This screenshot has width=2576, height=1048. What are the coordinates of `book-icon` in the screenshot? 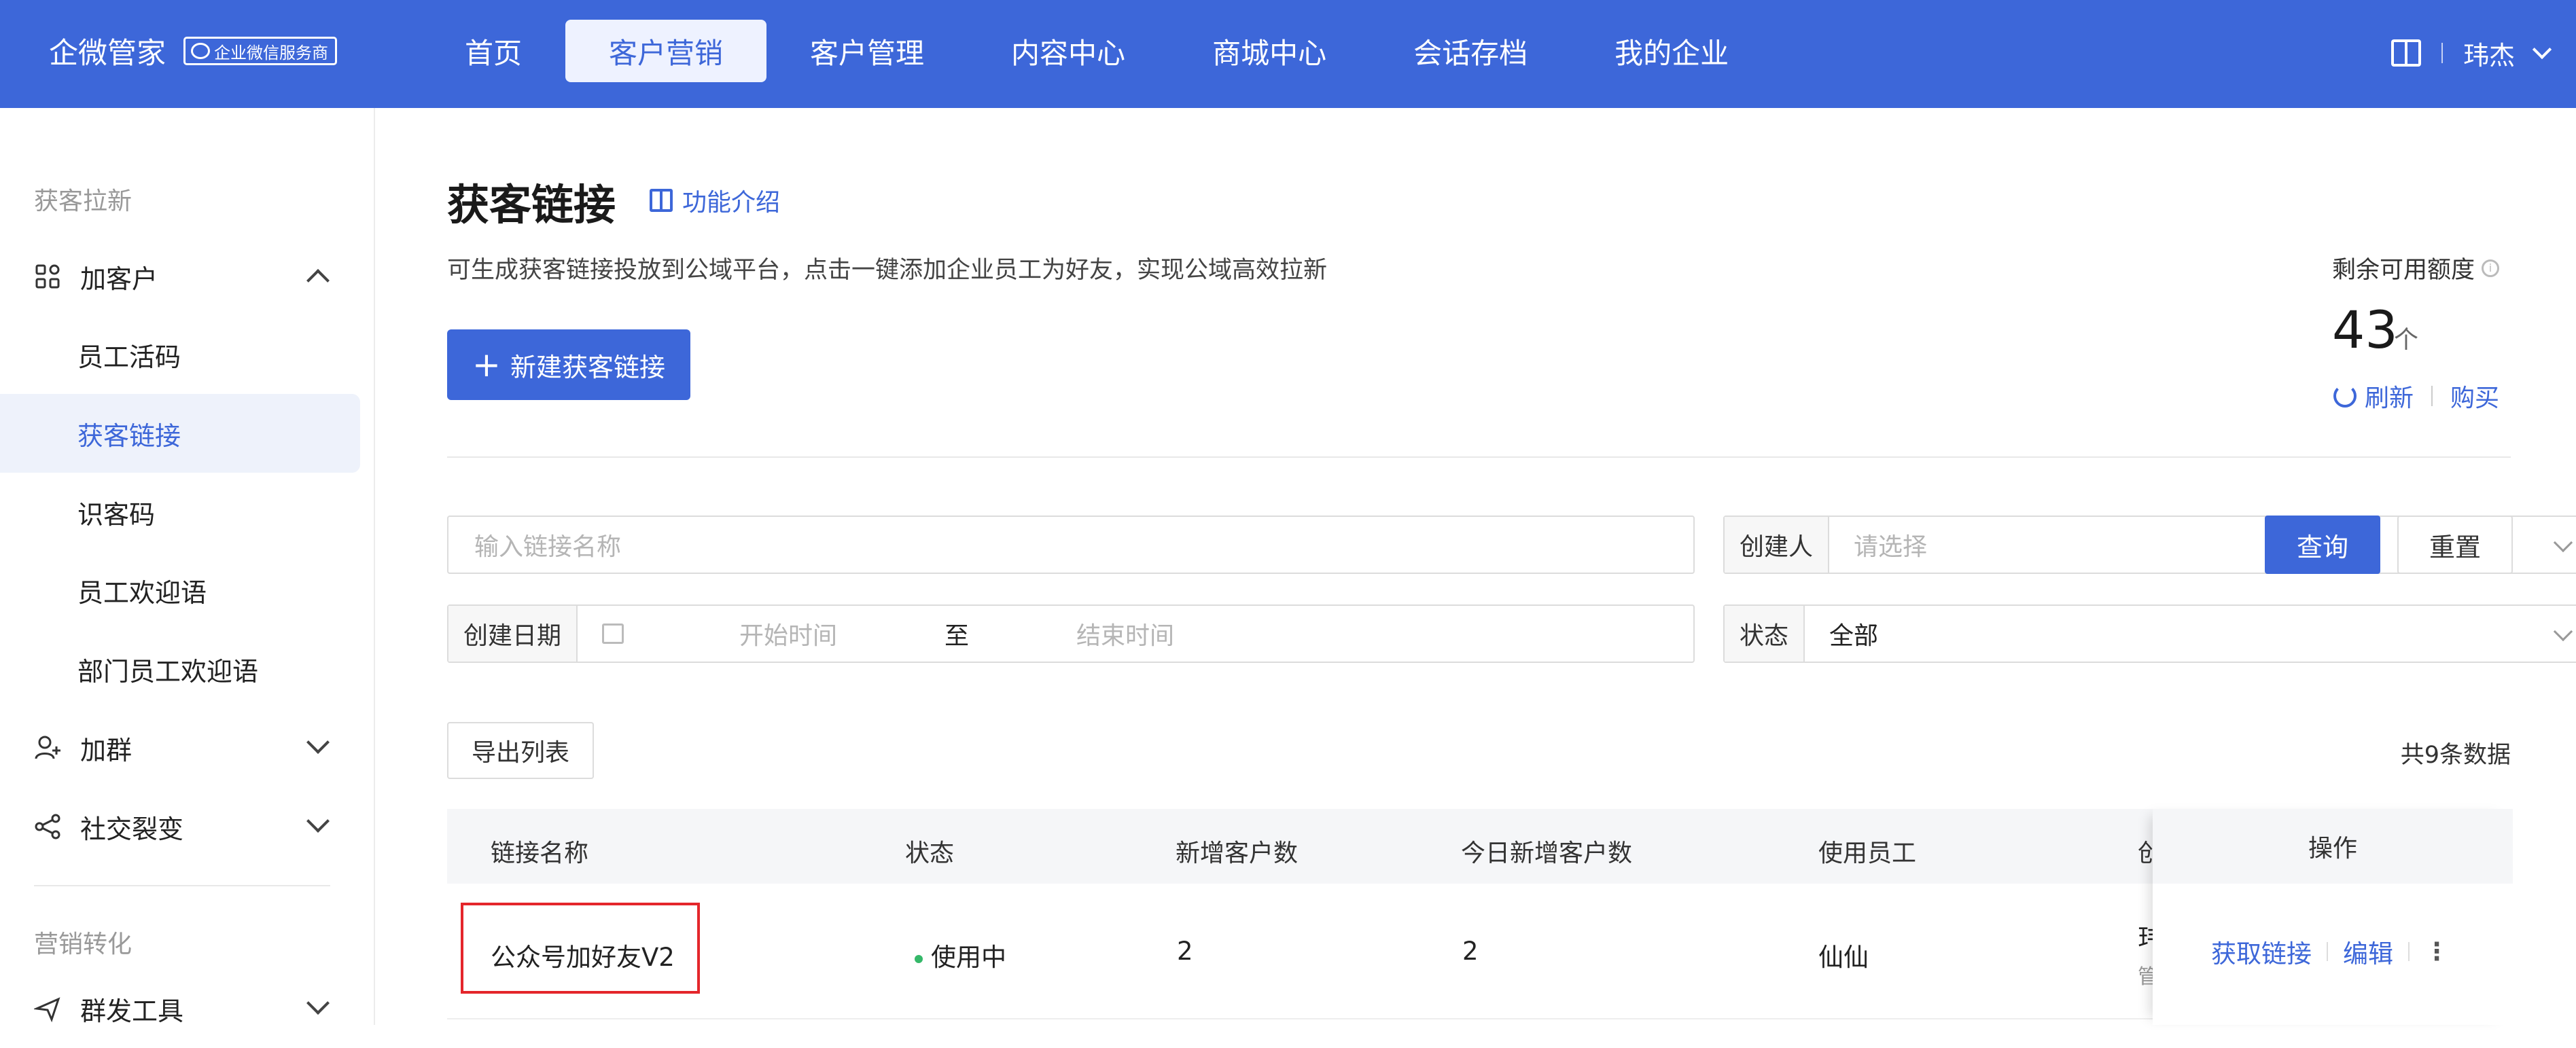 It's located at (661, 200).